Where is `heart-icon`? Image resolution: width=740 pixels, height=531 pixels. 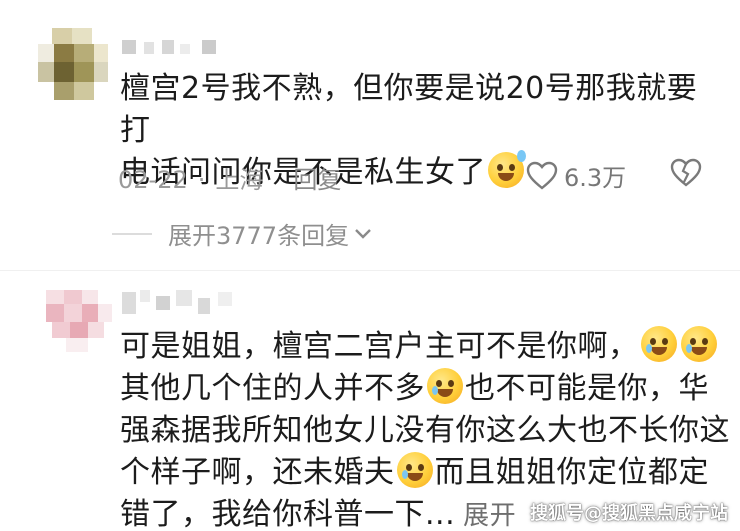
heart-icon is located at coordinates (542, 175).